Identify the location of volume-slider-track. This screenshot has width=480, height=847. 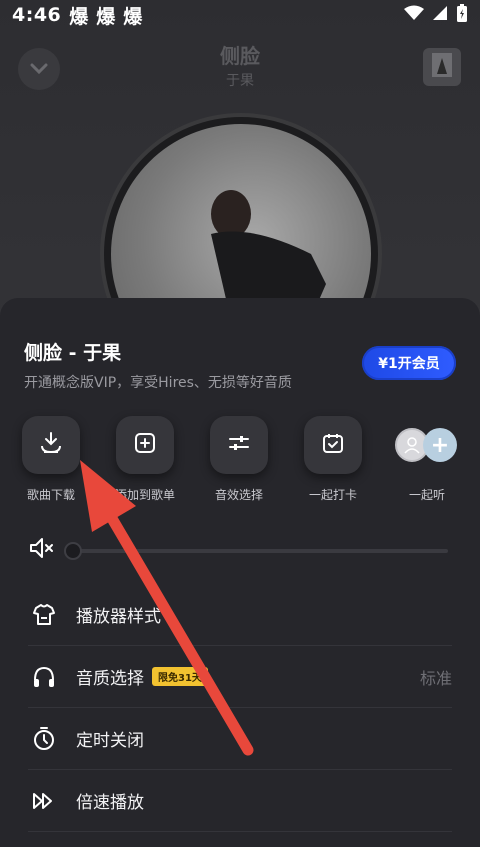
(259, 551).